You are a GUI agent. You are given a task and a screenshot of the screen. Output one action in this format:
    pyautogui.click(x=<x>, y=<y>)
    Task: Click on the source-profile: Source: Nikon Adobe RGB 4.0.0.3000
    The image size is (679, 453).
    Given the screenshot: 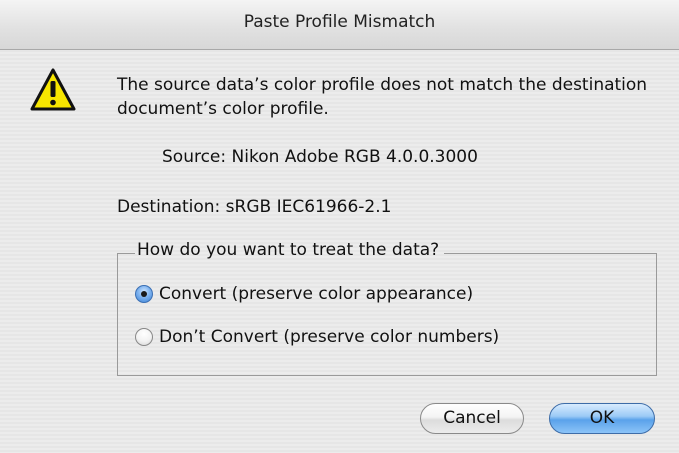 What is the action you would take?
    pyautogui.click(x=320, y=157)
    